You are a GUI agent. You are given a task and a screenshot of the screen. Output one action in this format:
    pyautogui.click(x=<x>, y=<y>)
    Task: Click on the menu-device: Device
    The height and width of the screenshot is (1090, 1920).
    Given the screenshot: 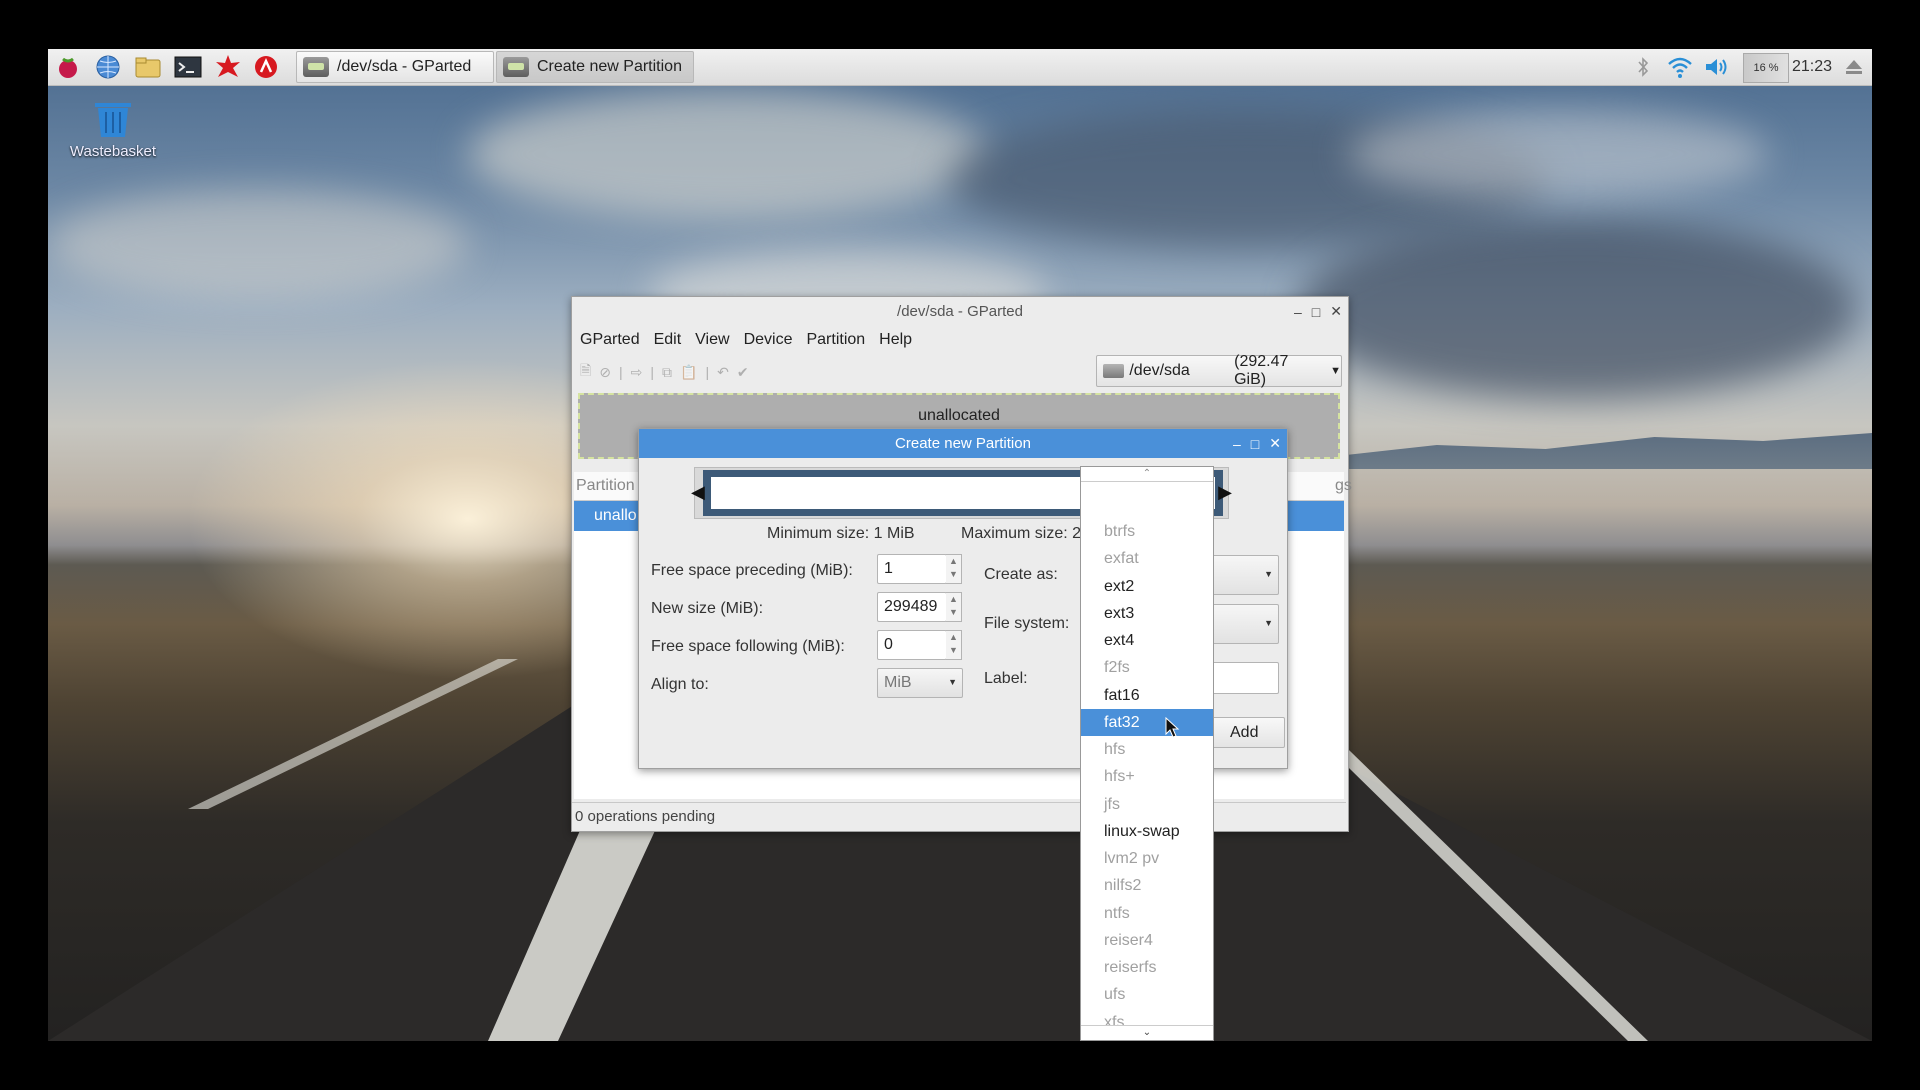 What is the action you would take?
    pyautogui.click(x=768, y=340)
    